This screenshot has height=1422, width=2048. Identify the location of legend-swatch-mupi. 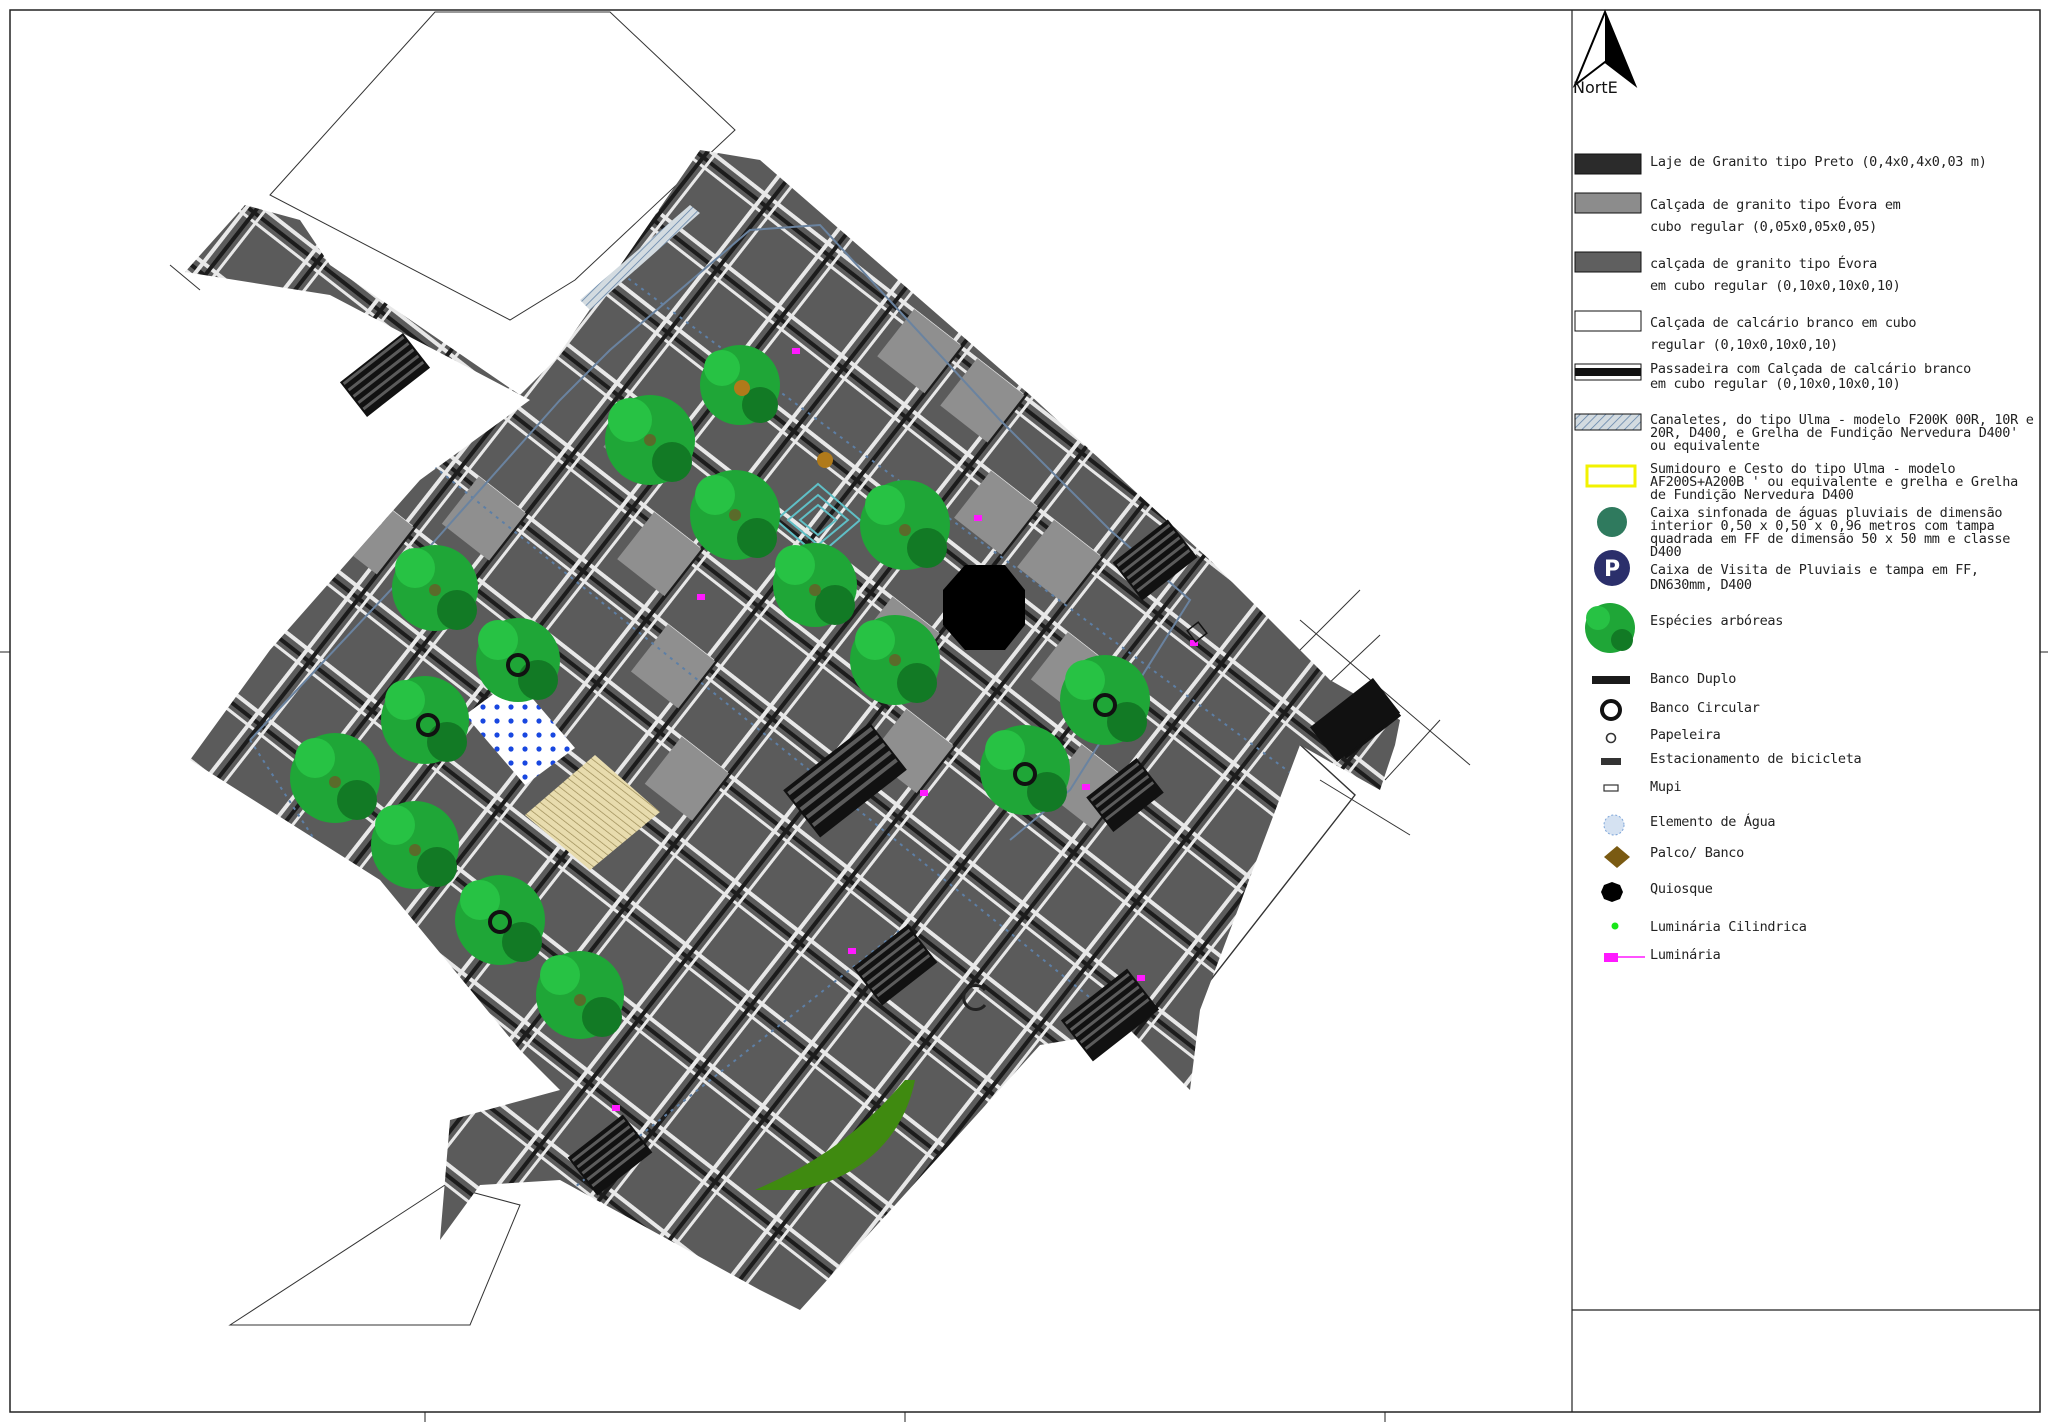
(1611, 788).